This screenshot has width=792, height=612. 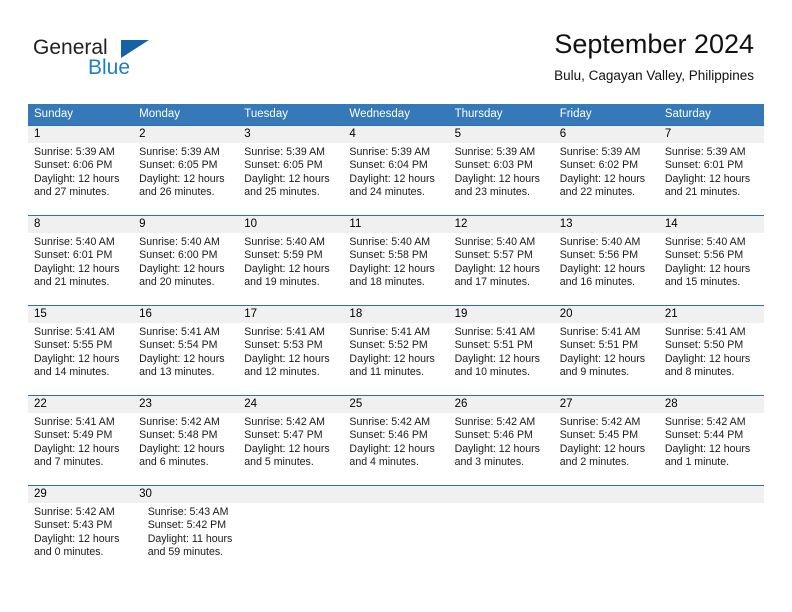 What do you see at coordinates (185, 134) in the screenshot?
I see `day-number: 2` at bounding box center [185, 134].